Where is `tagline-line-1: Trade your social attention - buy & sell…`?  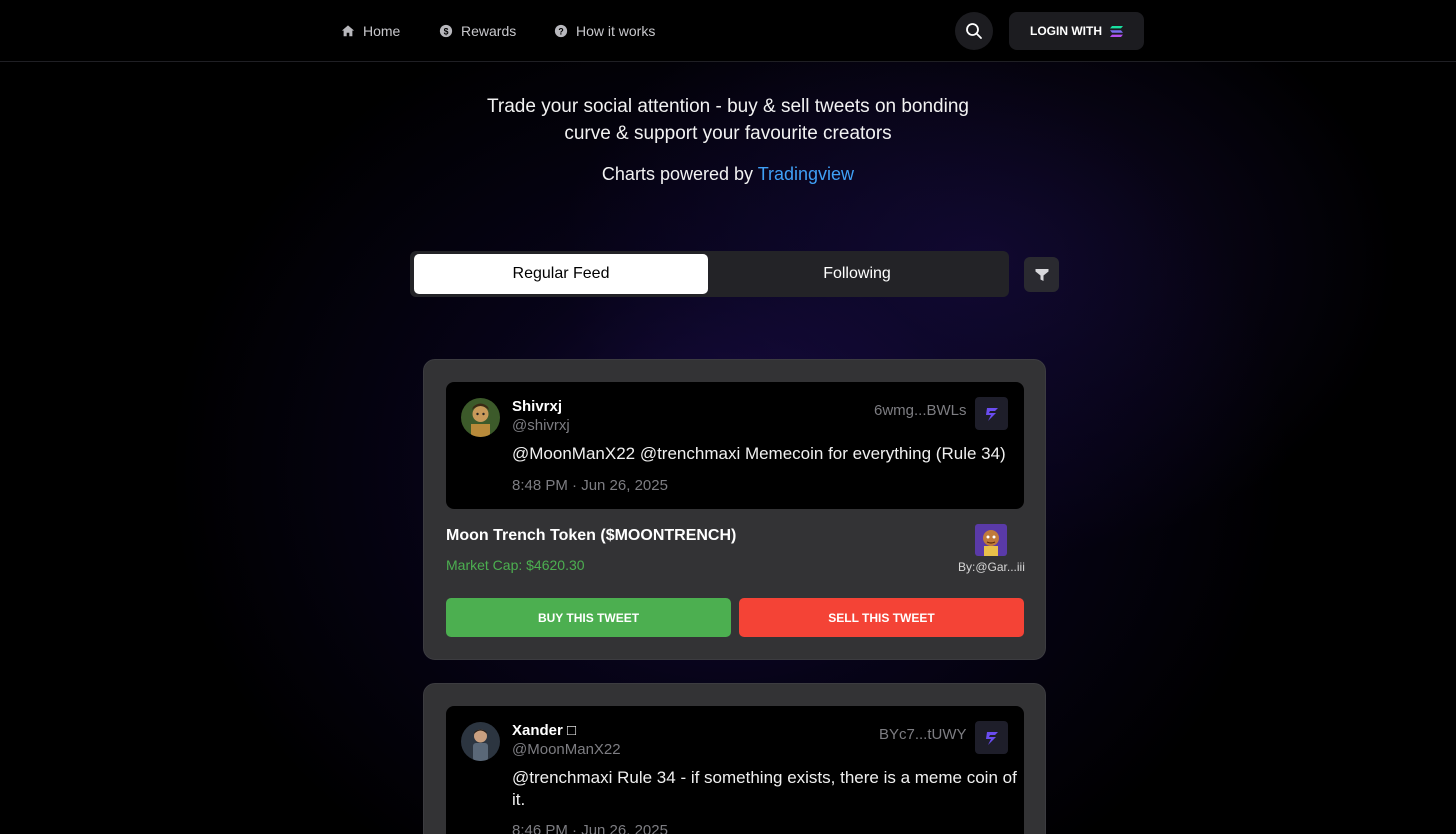 tagline-line-1: Trade your social attention - buy & sell… is located at coordinates (728, 106).